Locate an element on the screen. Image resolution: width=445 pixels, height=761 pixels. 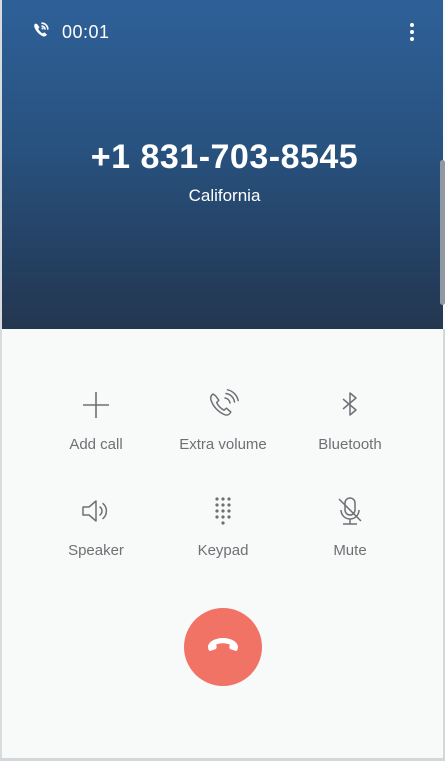
scrollbar is located at coordinates (442, 232).